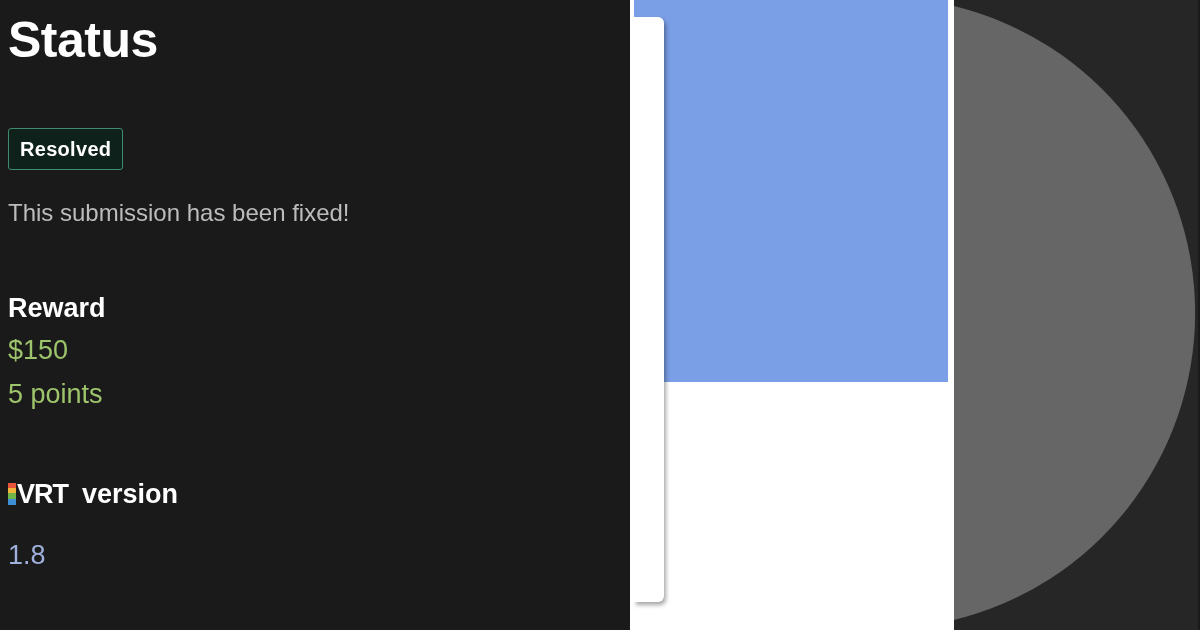 This screenshot has height=630, width=1200. I want to click on status-badge: Resolved, so click(66, 149).